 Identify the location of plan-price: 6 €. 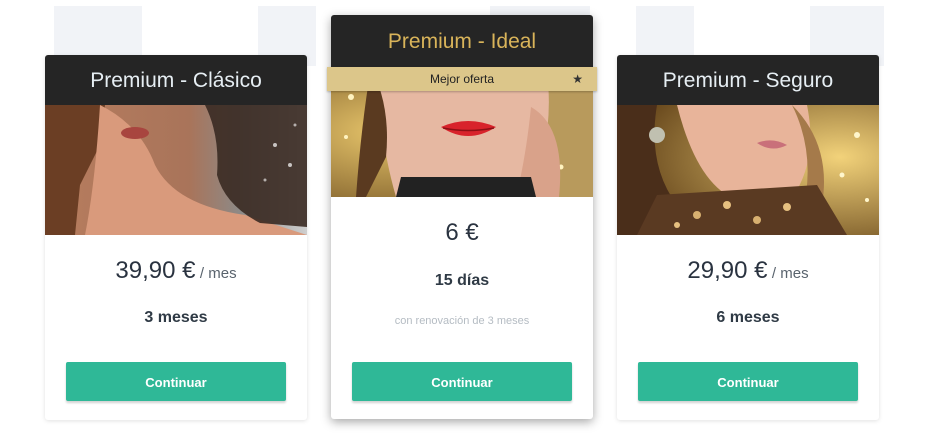
(462, 233).